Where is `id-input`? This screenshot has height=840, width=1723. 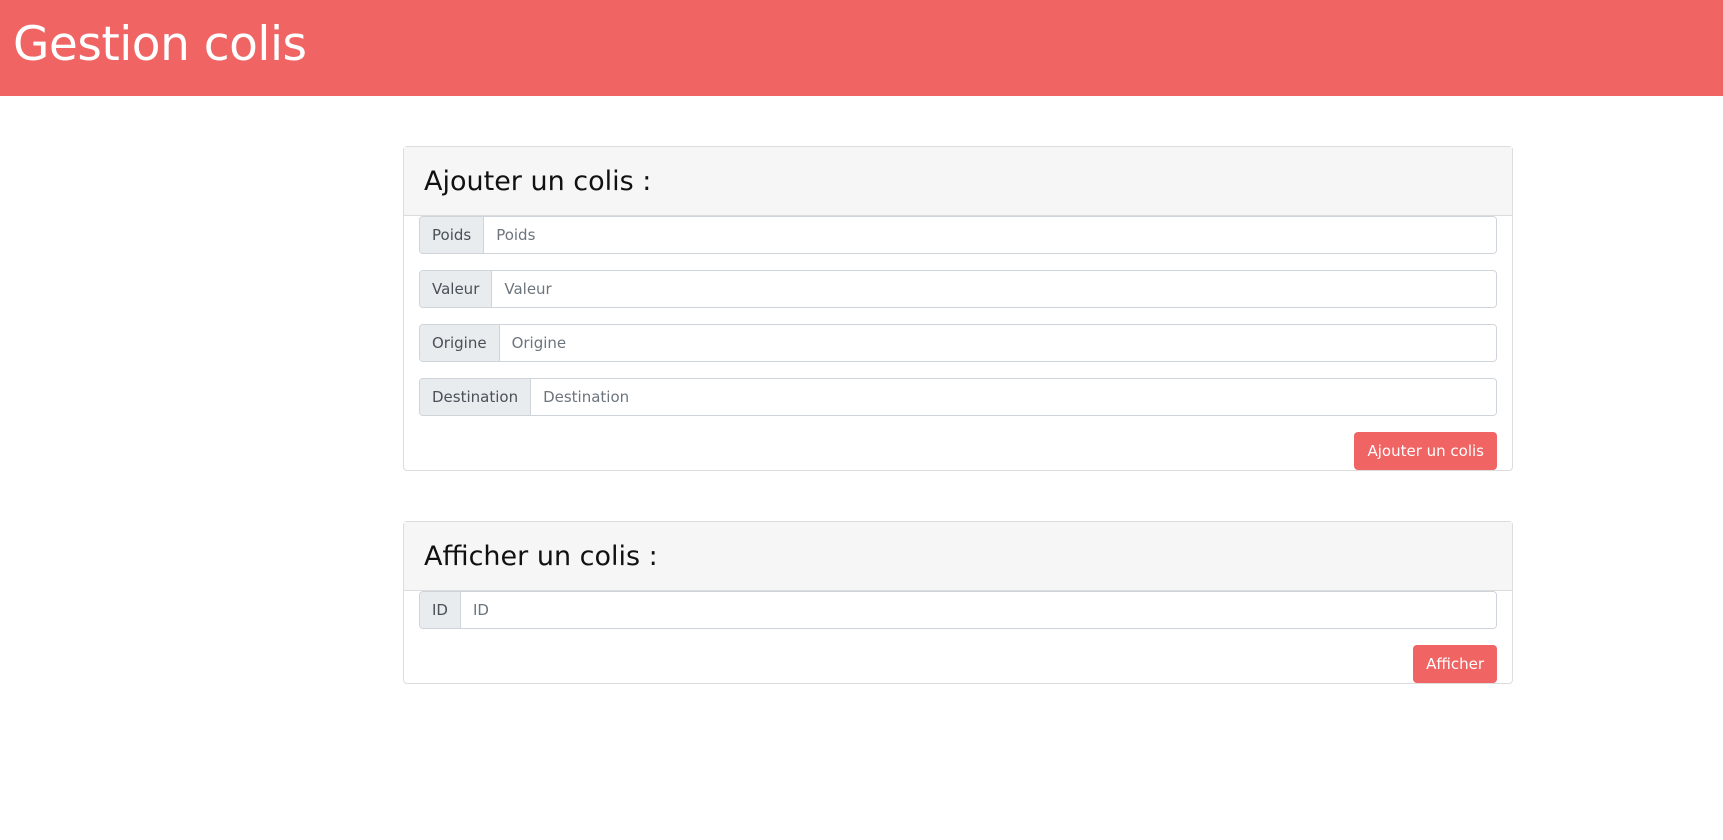
id-input is located at coordinates (978, 610).